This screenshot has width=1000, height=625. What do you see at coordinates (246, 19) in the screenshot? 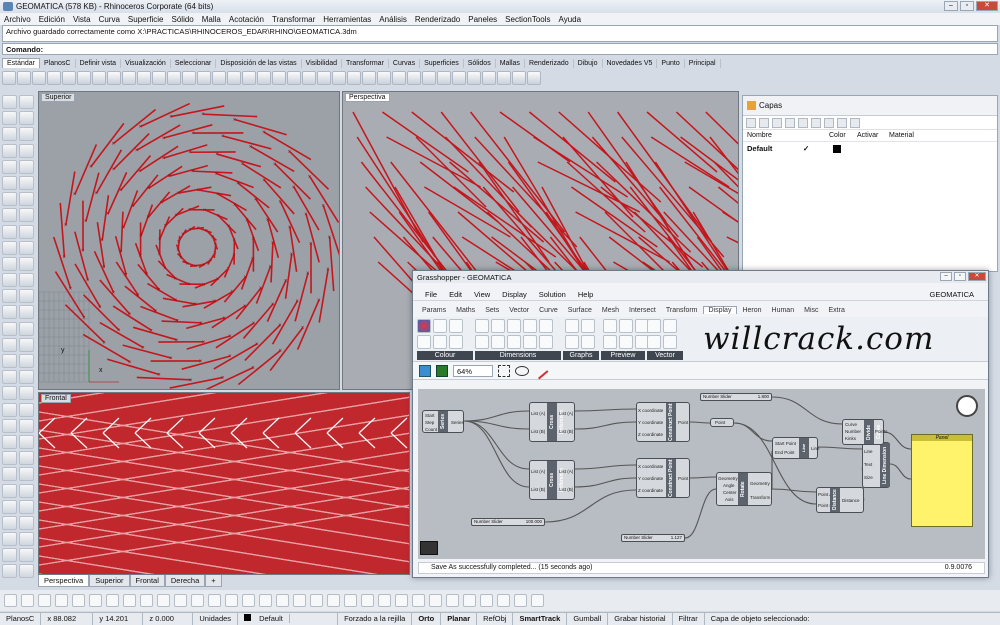
I see `menu-item: Acotación` at bounding box center [246, 19].